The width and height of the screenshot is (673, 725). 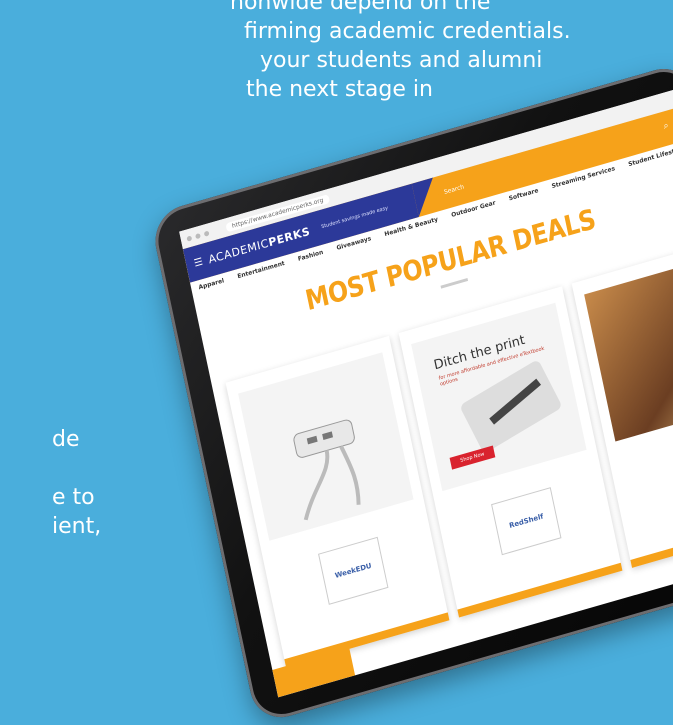 What do you see at coordinates (76, 468) in the screenshot?
I see `bg-line` at bounding box center [76, 468].